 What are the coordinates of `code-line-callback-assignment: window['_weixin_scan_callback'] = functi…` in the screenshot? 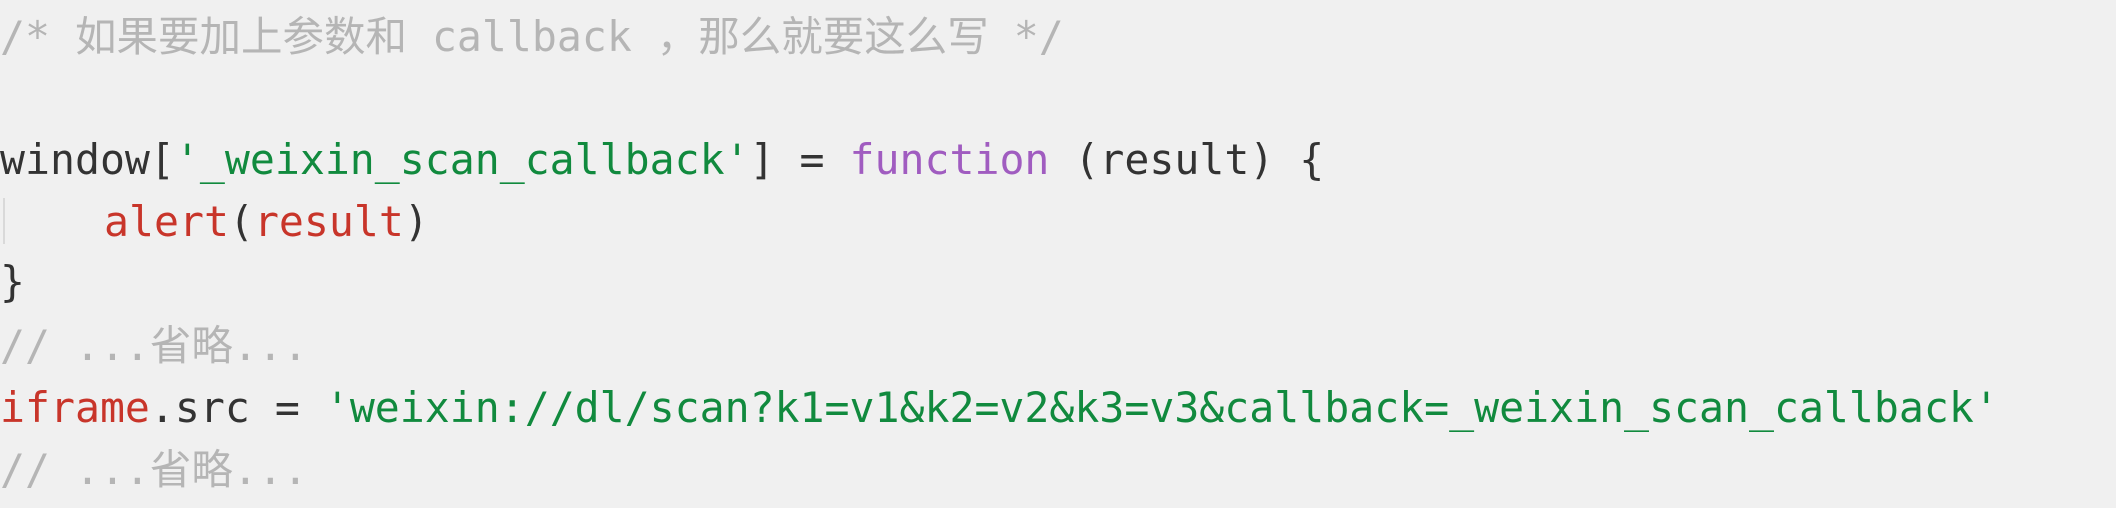 It's located at (662, 160).